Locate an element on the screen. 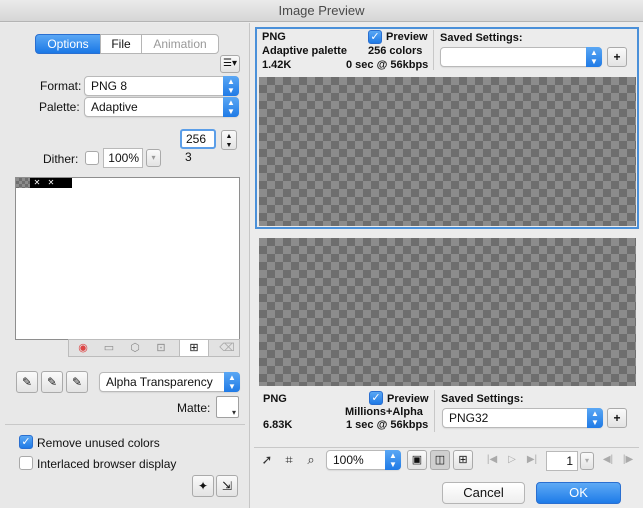 Image resolution: width=643 pixels, height=508 pixels. preview-top-saved-select: ▲ ▼ is located at coordinates (521, 57).